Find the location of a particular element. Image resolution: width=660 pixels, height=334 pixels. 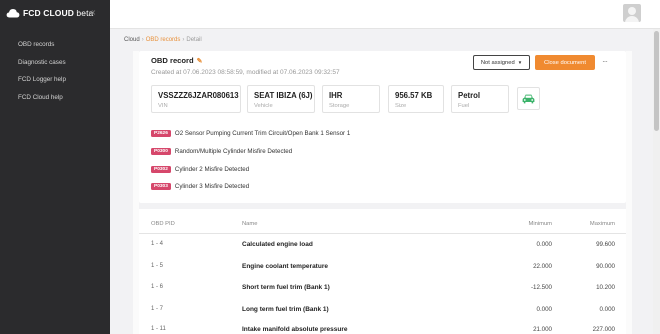

column-header-maximum: Maximum is located at coordinates (602, 224).